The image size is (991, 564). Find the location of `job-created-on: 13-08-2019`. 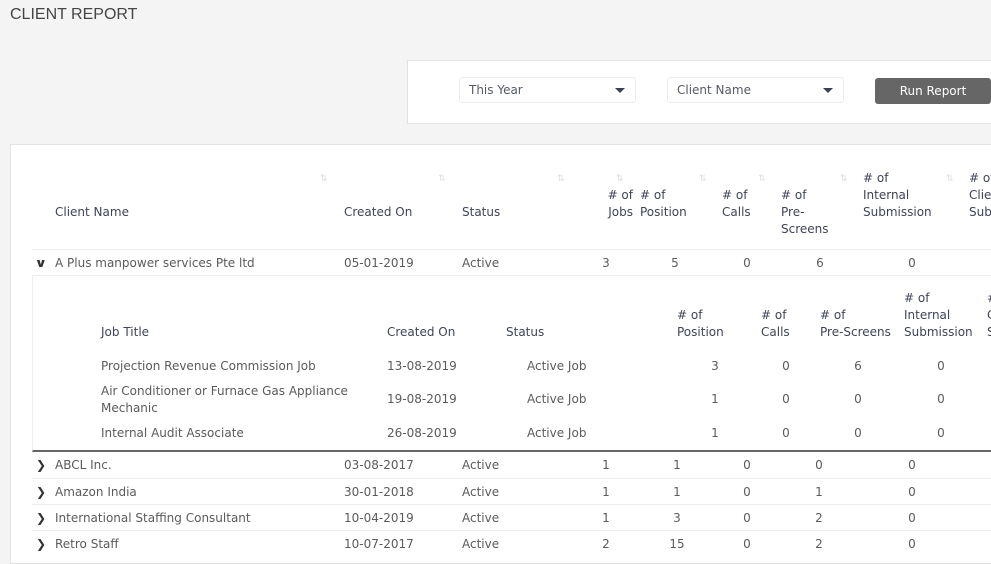

job-created-on: 13-08-2019 is located at coordinates (422, 366).